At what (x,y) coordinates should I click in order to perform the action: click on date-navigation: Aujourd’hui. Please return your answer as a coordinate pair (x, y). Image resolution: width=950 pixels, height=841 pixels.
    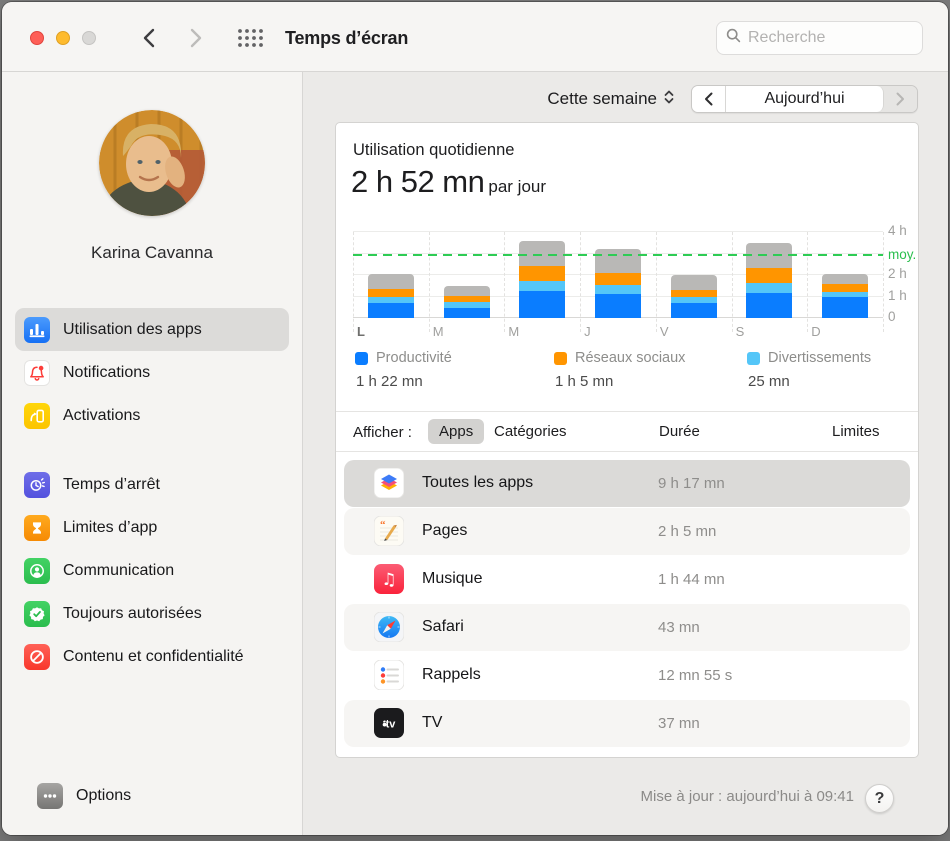
    Looking at the image, I should click on (804, 99).